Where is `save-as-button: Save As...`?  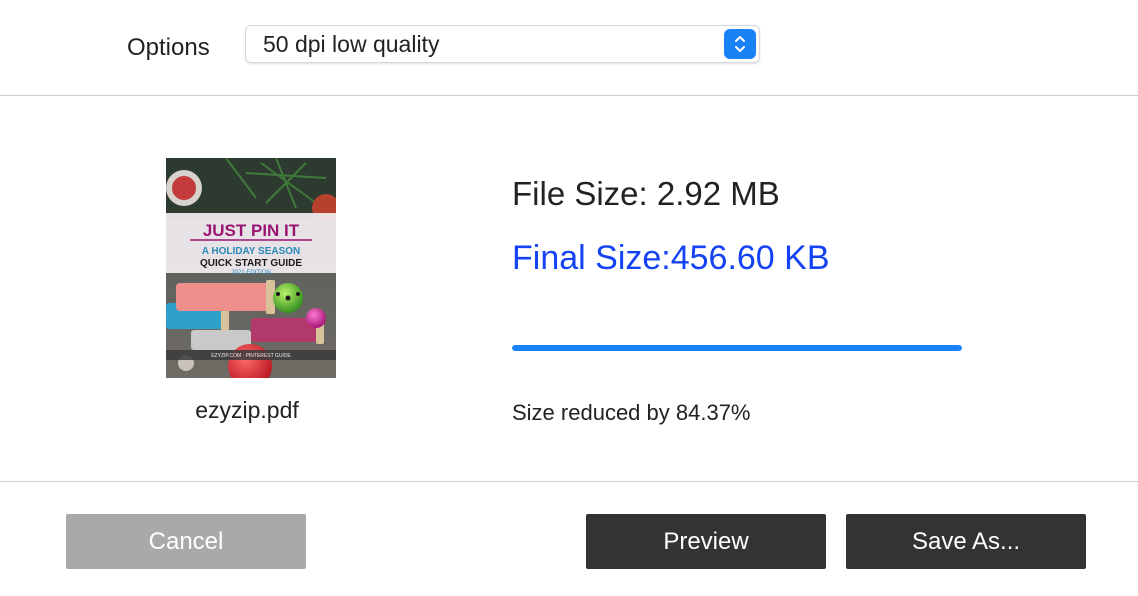
save-as-button: Save As... is located at coordinates (966, 541).